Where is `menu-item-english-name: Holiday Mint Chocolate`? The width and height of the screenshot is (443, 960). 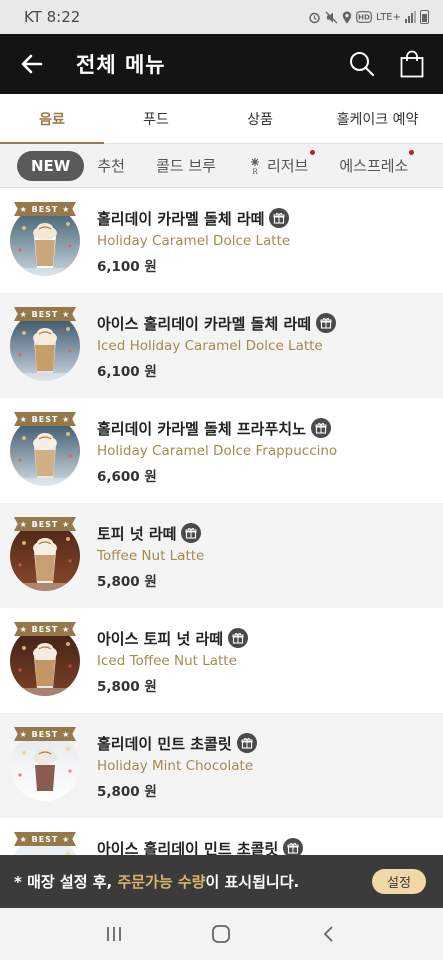 menu-item-english-name: Holiday Mint Chocolate is located at coordinates (175, 766).